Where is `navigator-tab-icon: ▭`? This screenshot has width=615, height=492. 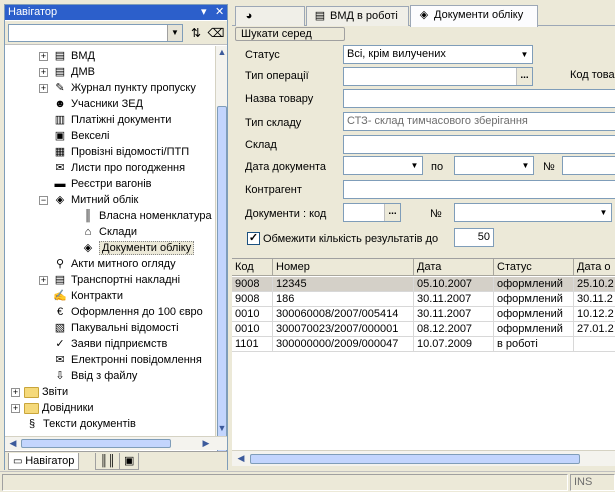 navigator-tab-icon: ▭ is located at coordinates (19, 461).